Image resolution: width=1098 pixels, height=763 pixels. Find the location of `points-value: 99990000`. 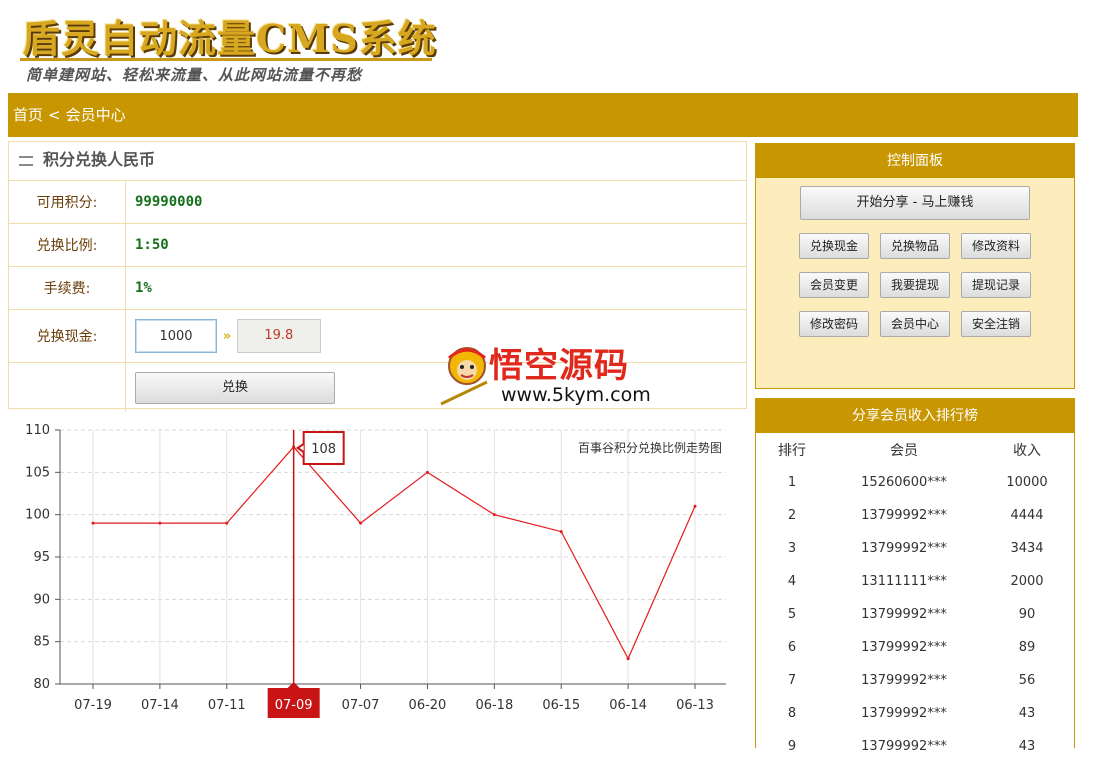

points-value: 99990000 is located at coordinates (169, 202).